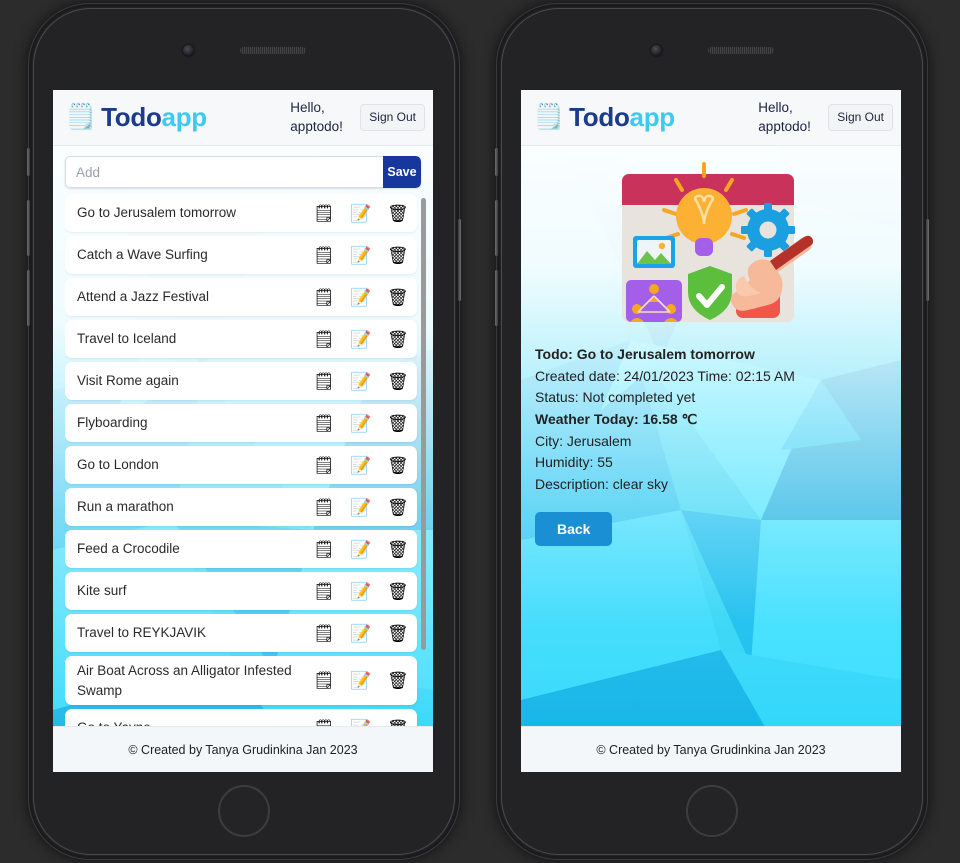 The image size is (960, 863). I want to click on detail-created-date: Created date: 24/01/2023 Time: 02:15 AM, so click(665, 375).